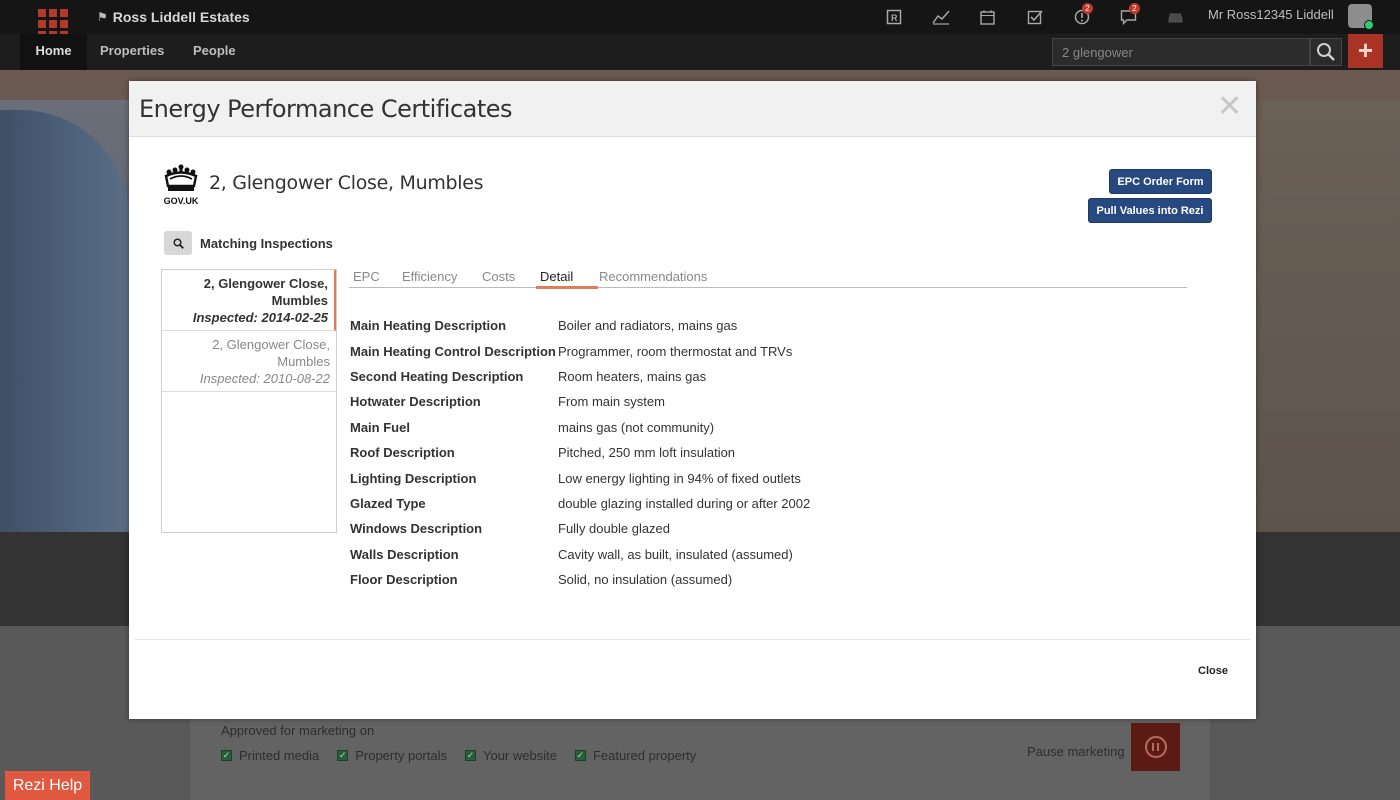  Describe the element at coordinates (519, 755) in the screenshot. I see `check-label: Your website` at that location.